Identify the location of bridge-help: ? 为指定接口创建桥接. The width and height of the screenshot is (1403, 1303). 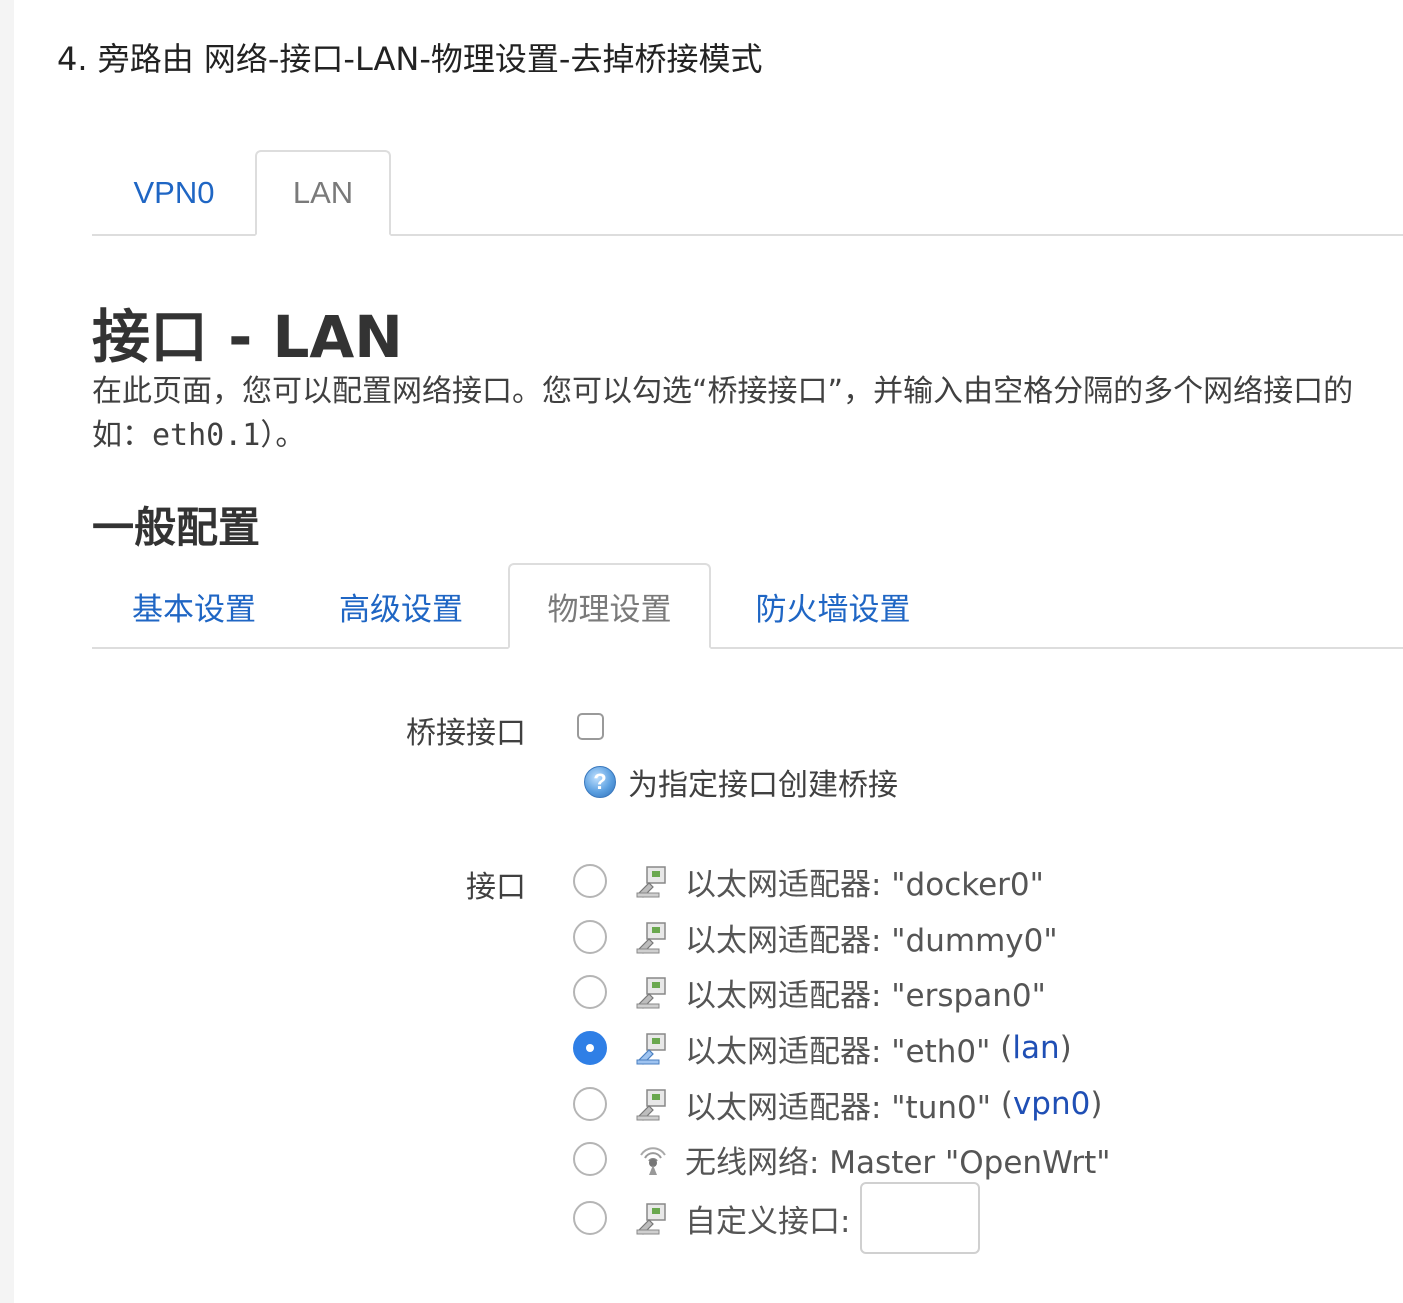
(741, 782).